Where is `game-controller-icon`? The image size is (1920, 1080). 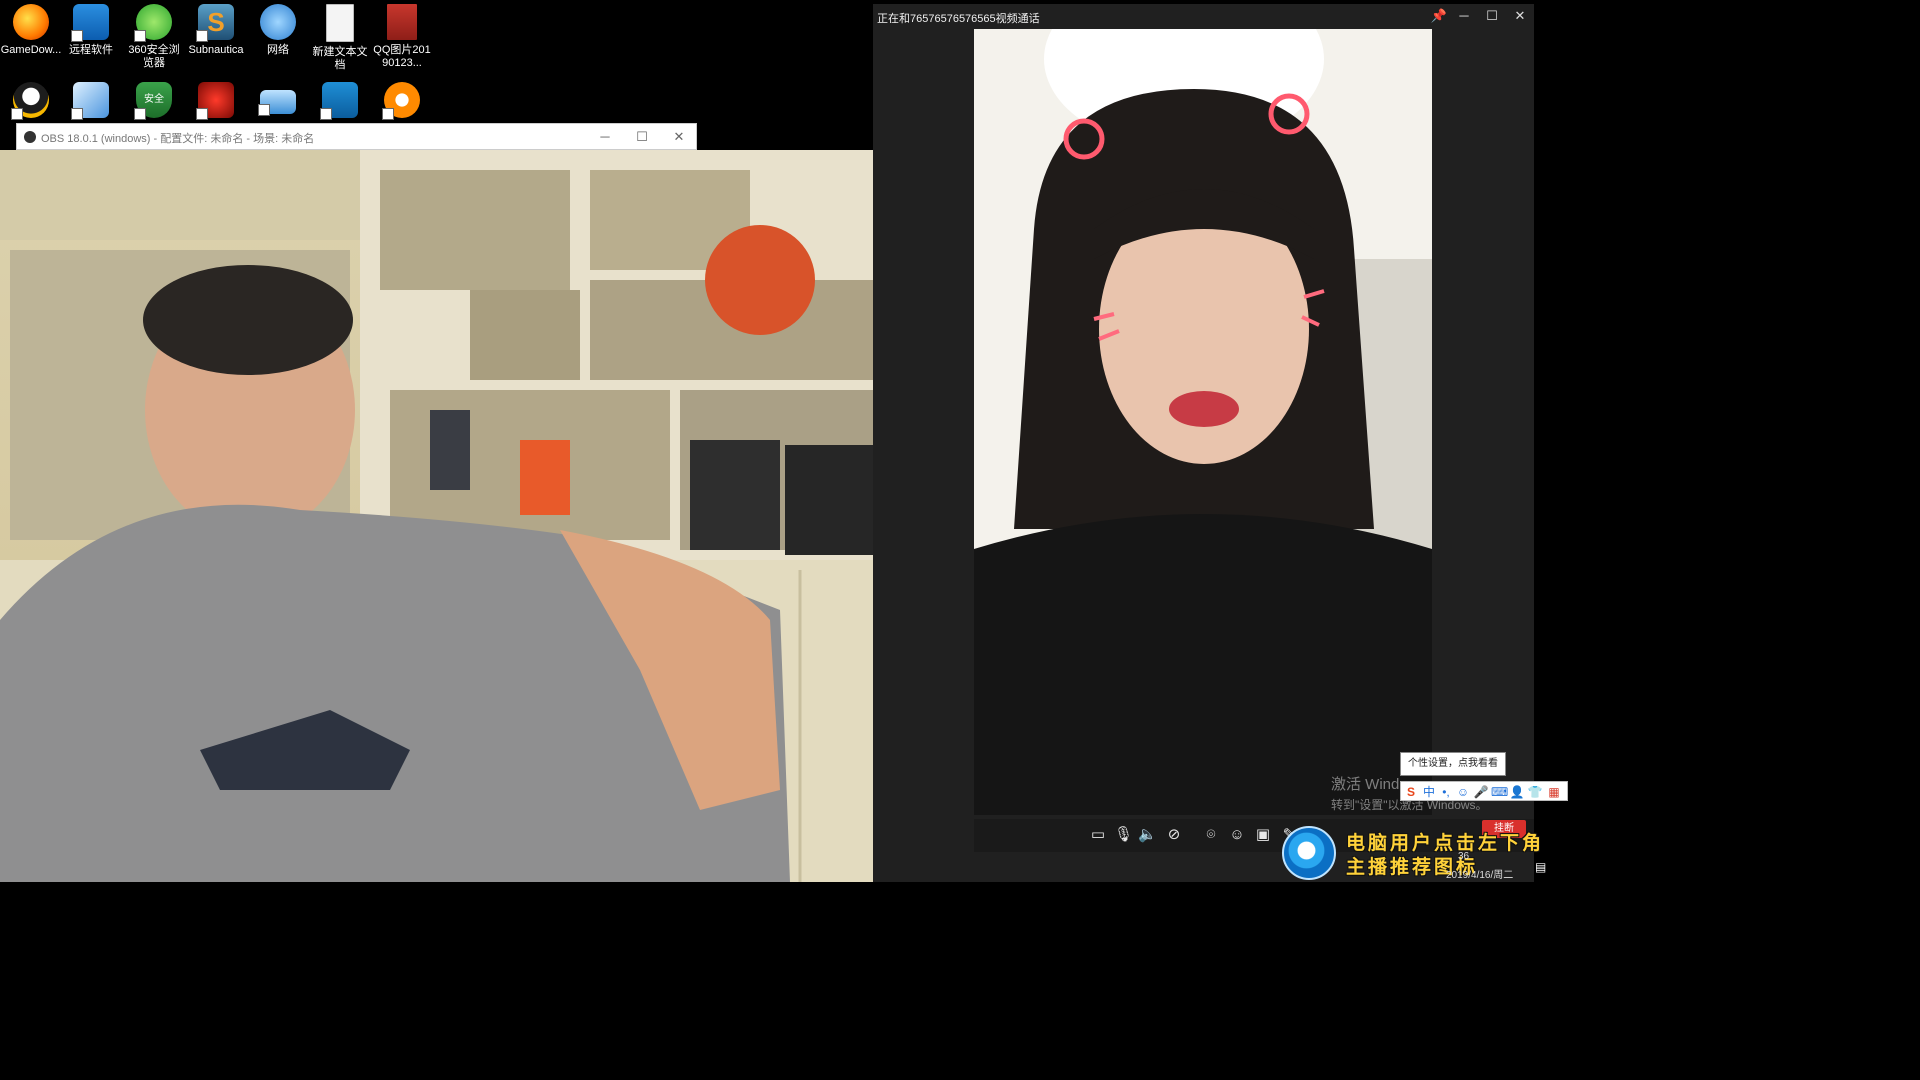 game-controller-icon is located at coordinates (339, 101).